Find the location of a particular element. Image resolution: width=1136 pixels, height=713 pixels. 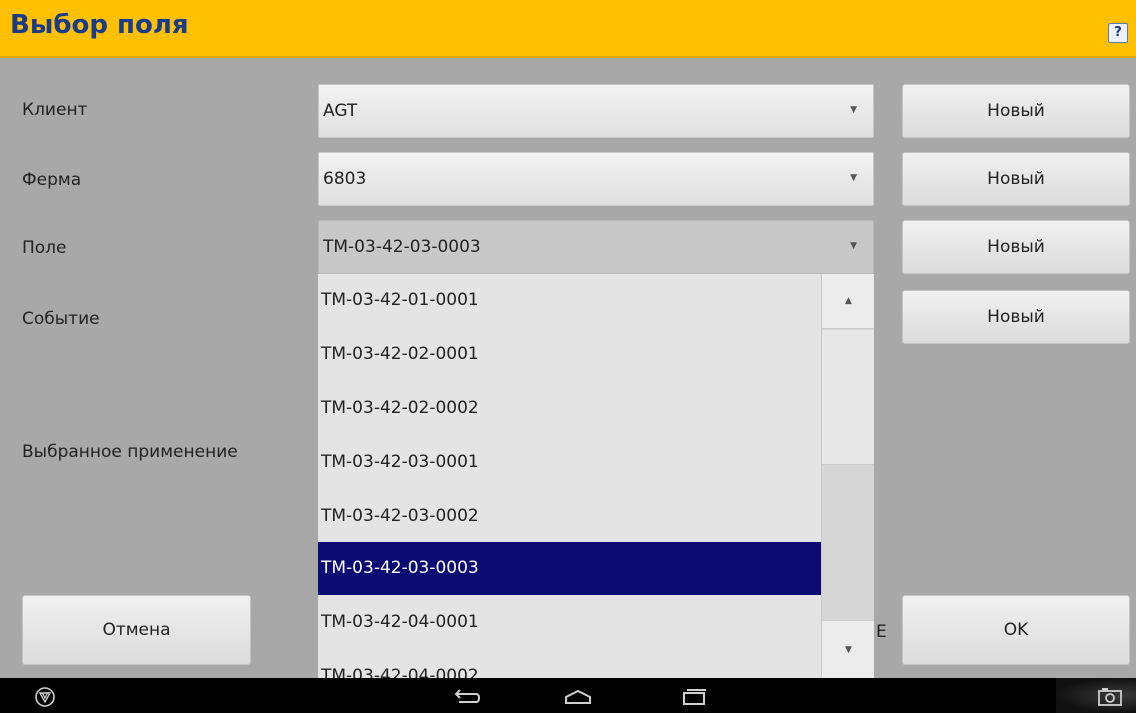

client-value: AGT is located at coordinates (340, 111).